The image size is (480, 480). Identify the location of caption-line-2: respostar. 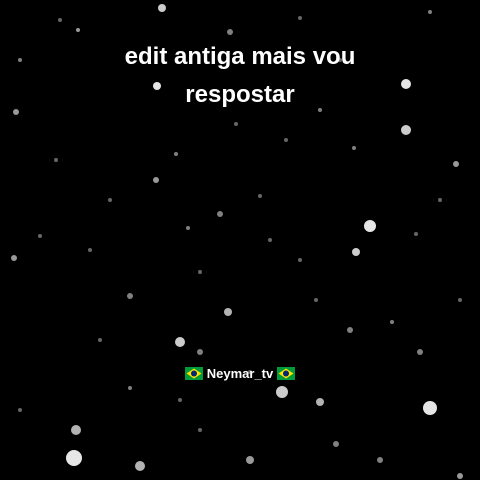
(240, 94).